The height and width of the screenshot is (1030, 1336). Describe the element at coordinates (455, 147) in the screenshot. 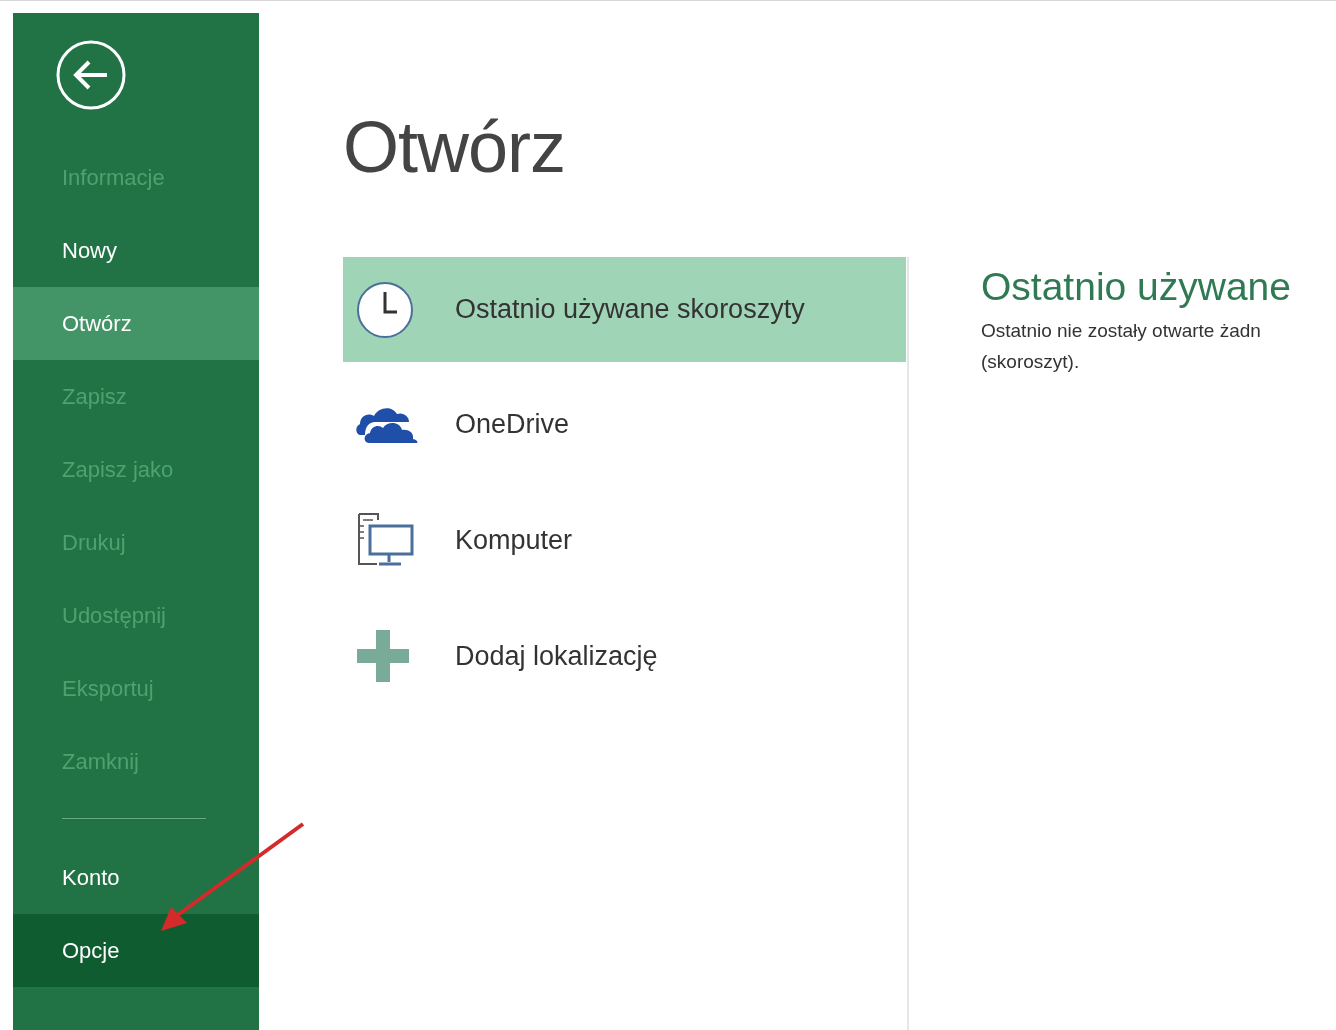

I see `page-title: Otwórz` at that location.